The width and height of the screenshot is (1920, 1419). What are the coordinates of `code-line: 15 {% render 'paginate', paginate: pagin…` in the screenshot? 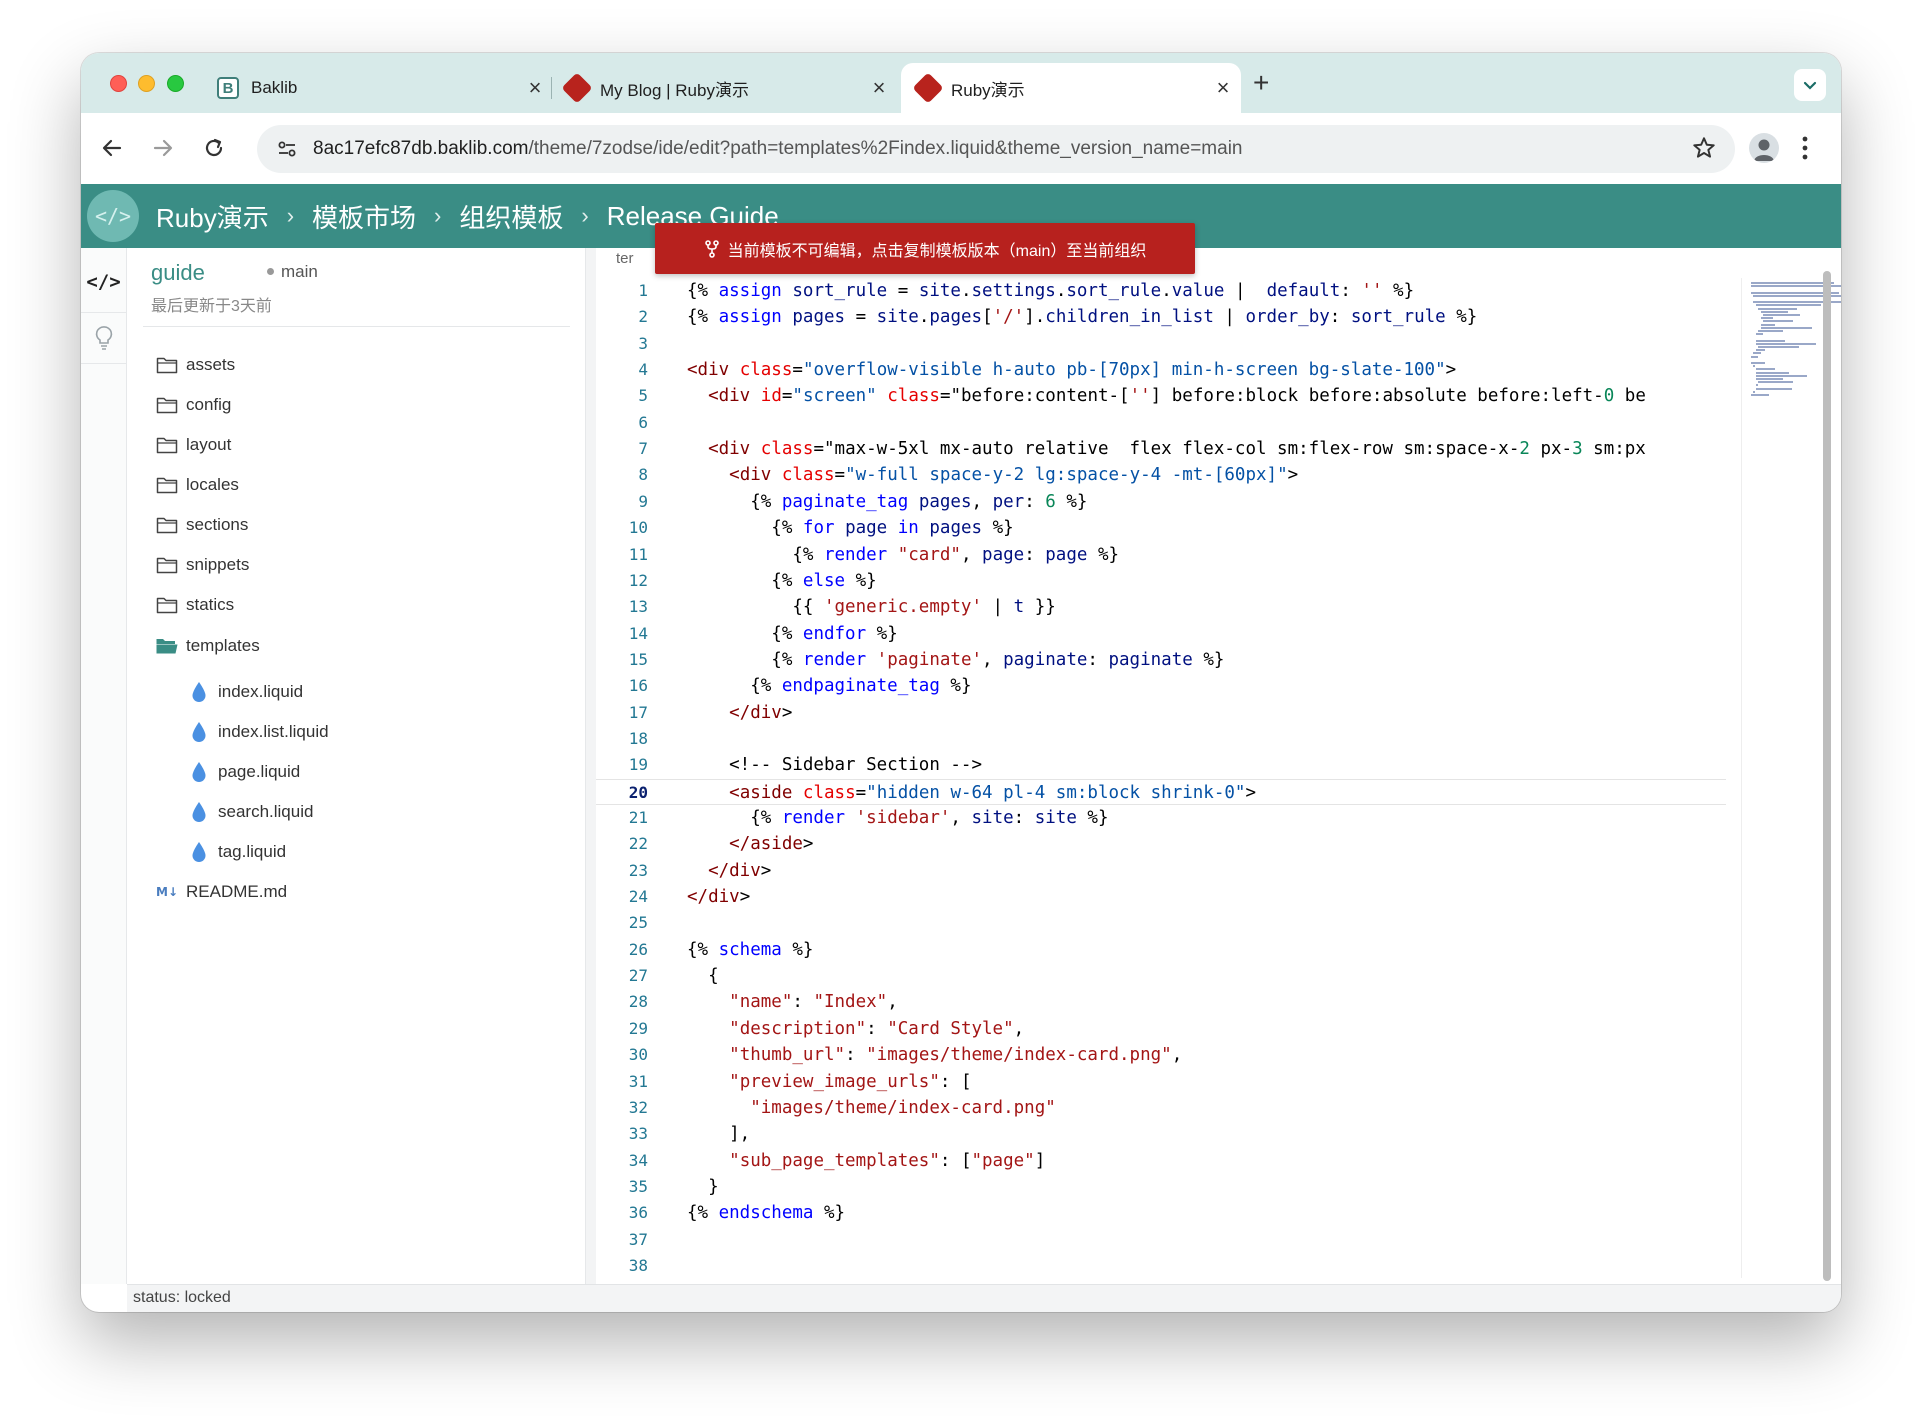 It's located at (1161, 660).